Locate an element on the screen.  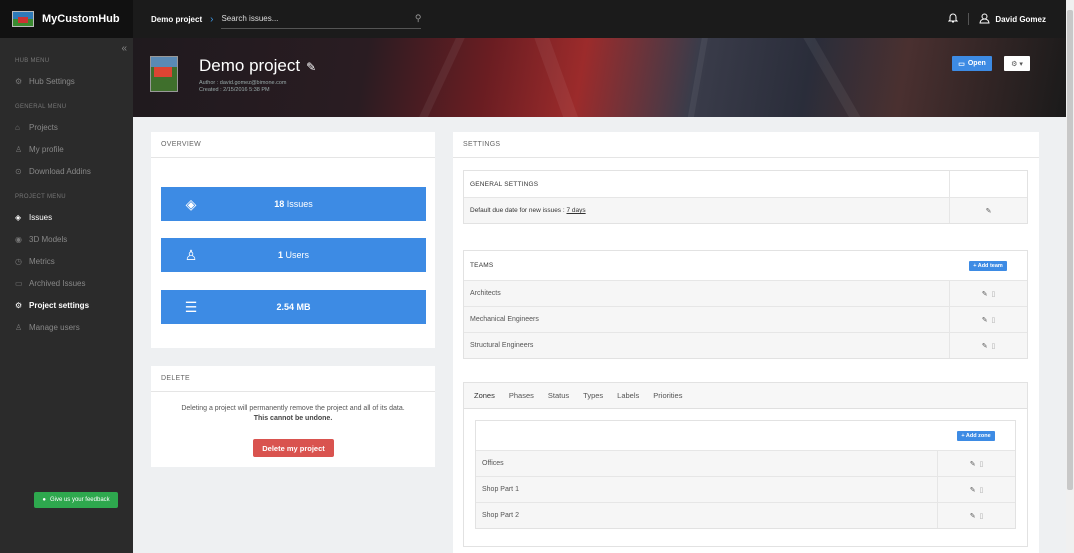
sidebar-item-label: Projects is located at coordinates (43, 127).